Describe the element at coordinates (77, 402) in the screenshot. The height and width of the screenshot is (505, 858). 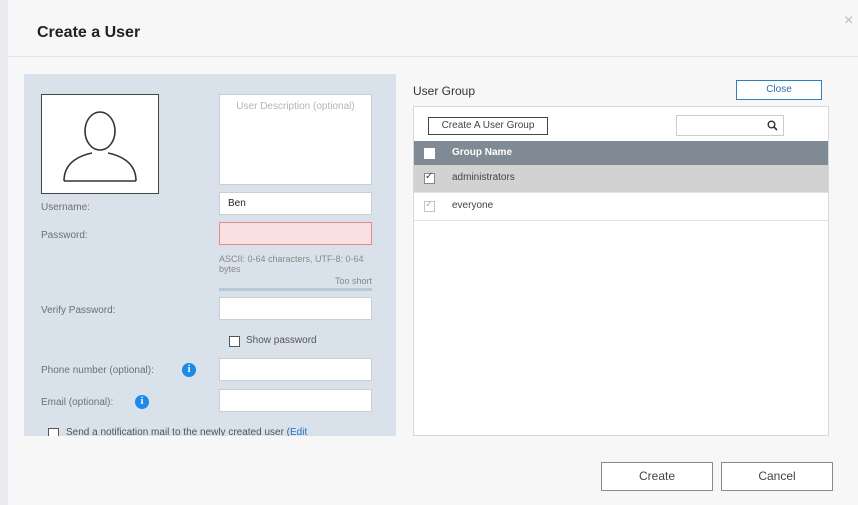
I see `email-label: Email (optional):` at that location.